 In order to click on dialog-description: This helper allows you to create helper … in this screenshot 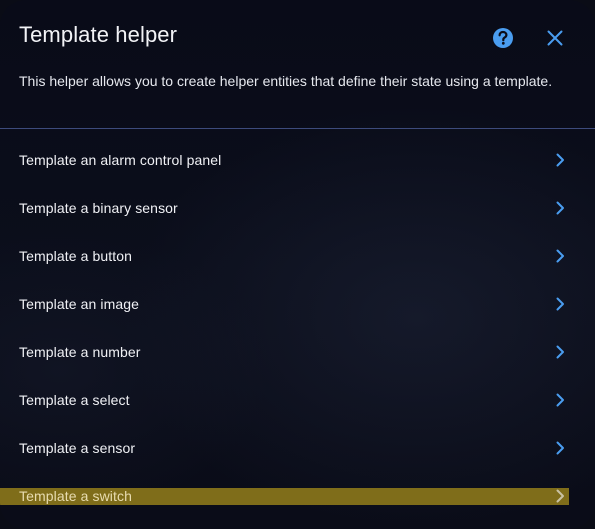, I will do `click(286, 81)`.